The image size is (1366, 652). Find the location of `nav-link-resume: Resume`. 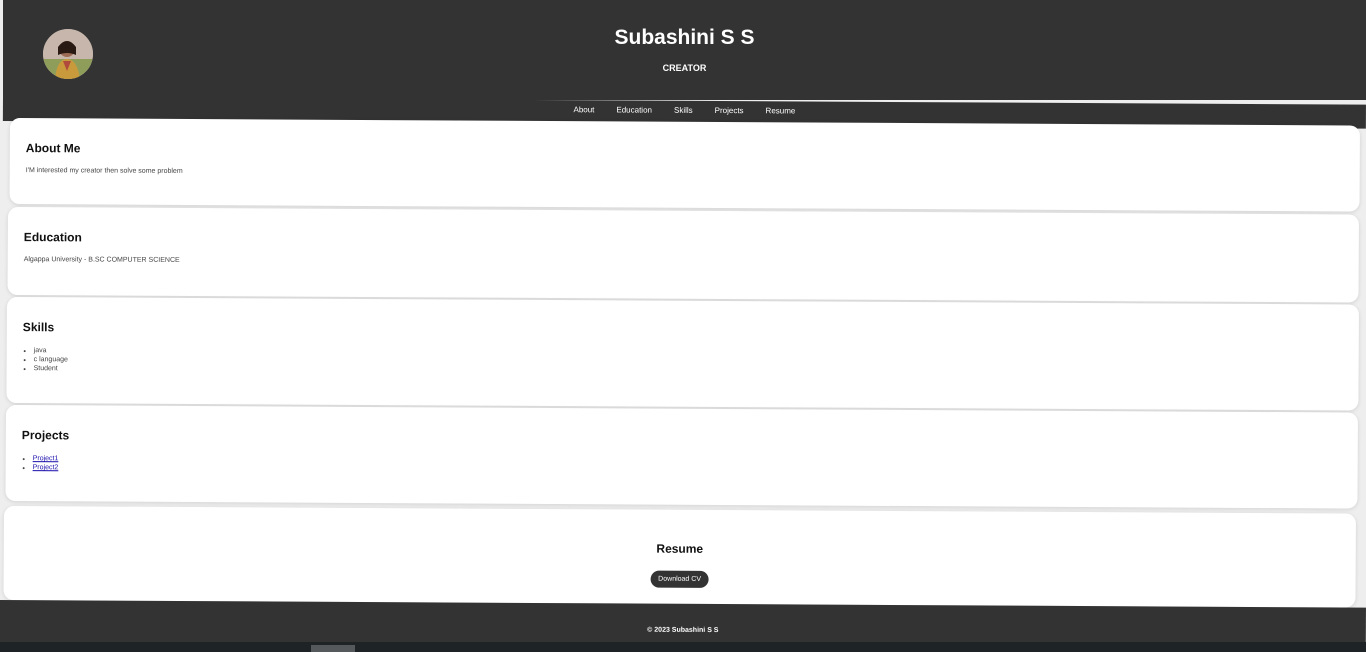

nav-link-resume: Resume is located at coordinates (781, 110).